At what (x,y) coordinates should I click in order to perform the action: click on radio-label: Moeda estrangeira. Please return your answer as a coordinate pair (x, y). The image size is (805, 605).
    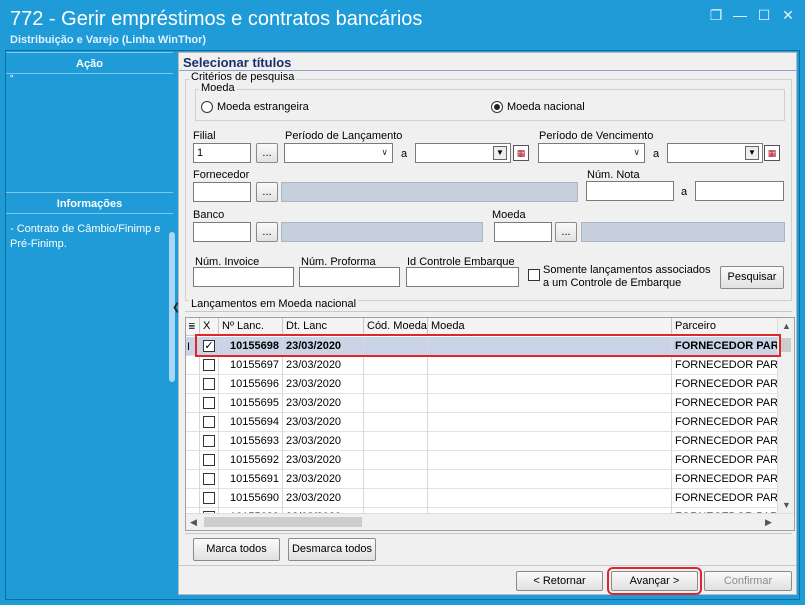
    Looking at the image, I should click on (263, 107).